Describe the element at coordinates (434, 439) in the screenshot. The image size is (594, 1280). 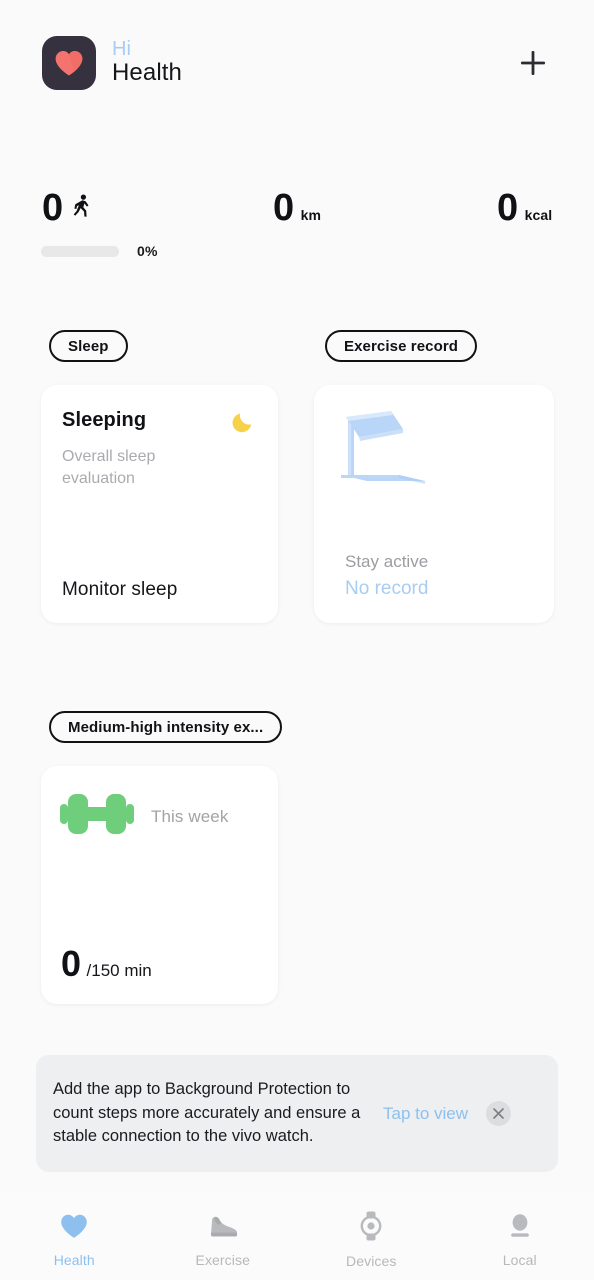
I see `treadmill-icon` at that location.